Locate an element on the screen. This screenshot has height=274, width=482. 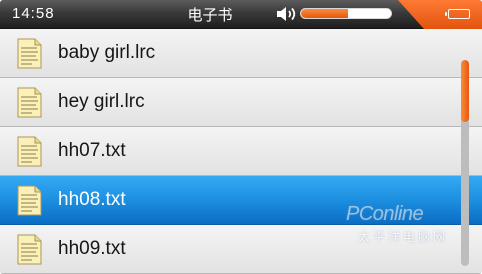
file-name: hh09.txt is located at coordinates (92, 248).